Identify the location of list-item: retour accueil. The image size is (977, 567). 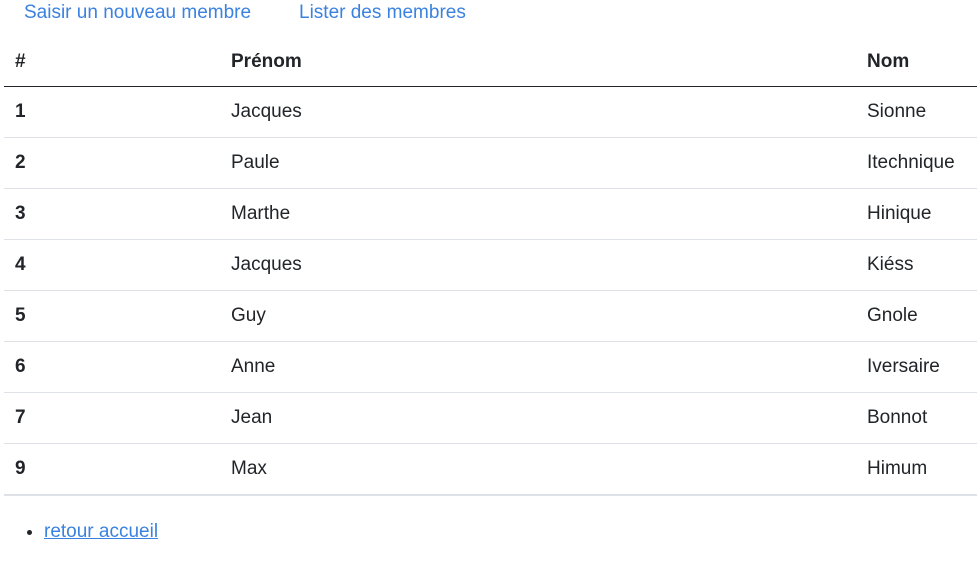
(101, 532).